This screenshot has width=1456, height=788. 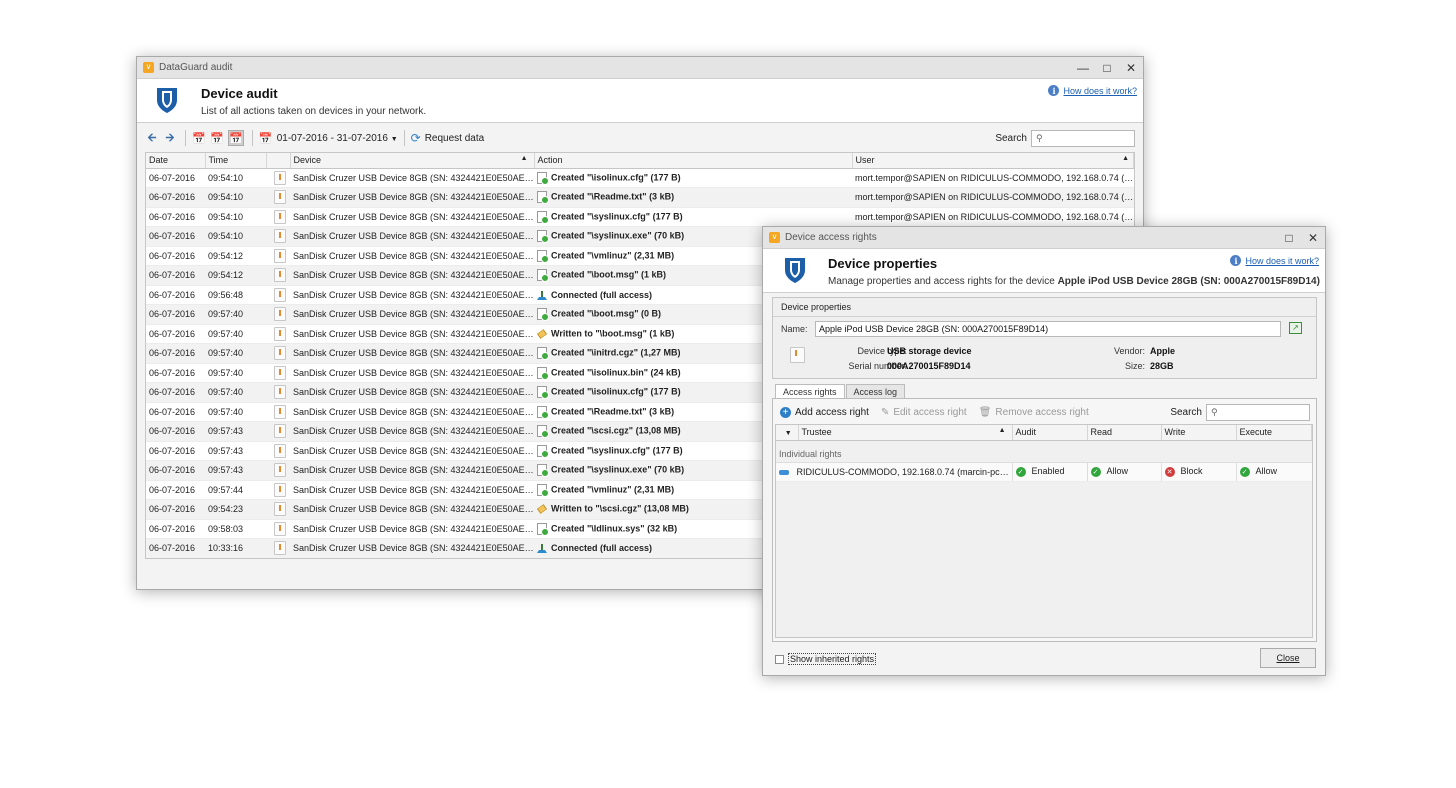 What do you see at coordinates (1050, 433) in the screenshot?
I see `col-audit: Audit` at bounding box center [1050, 433].